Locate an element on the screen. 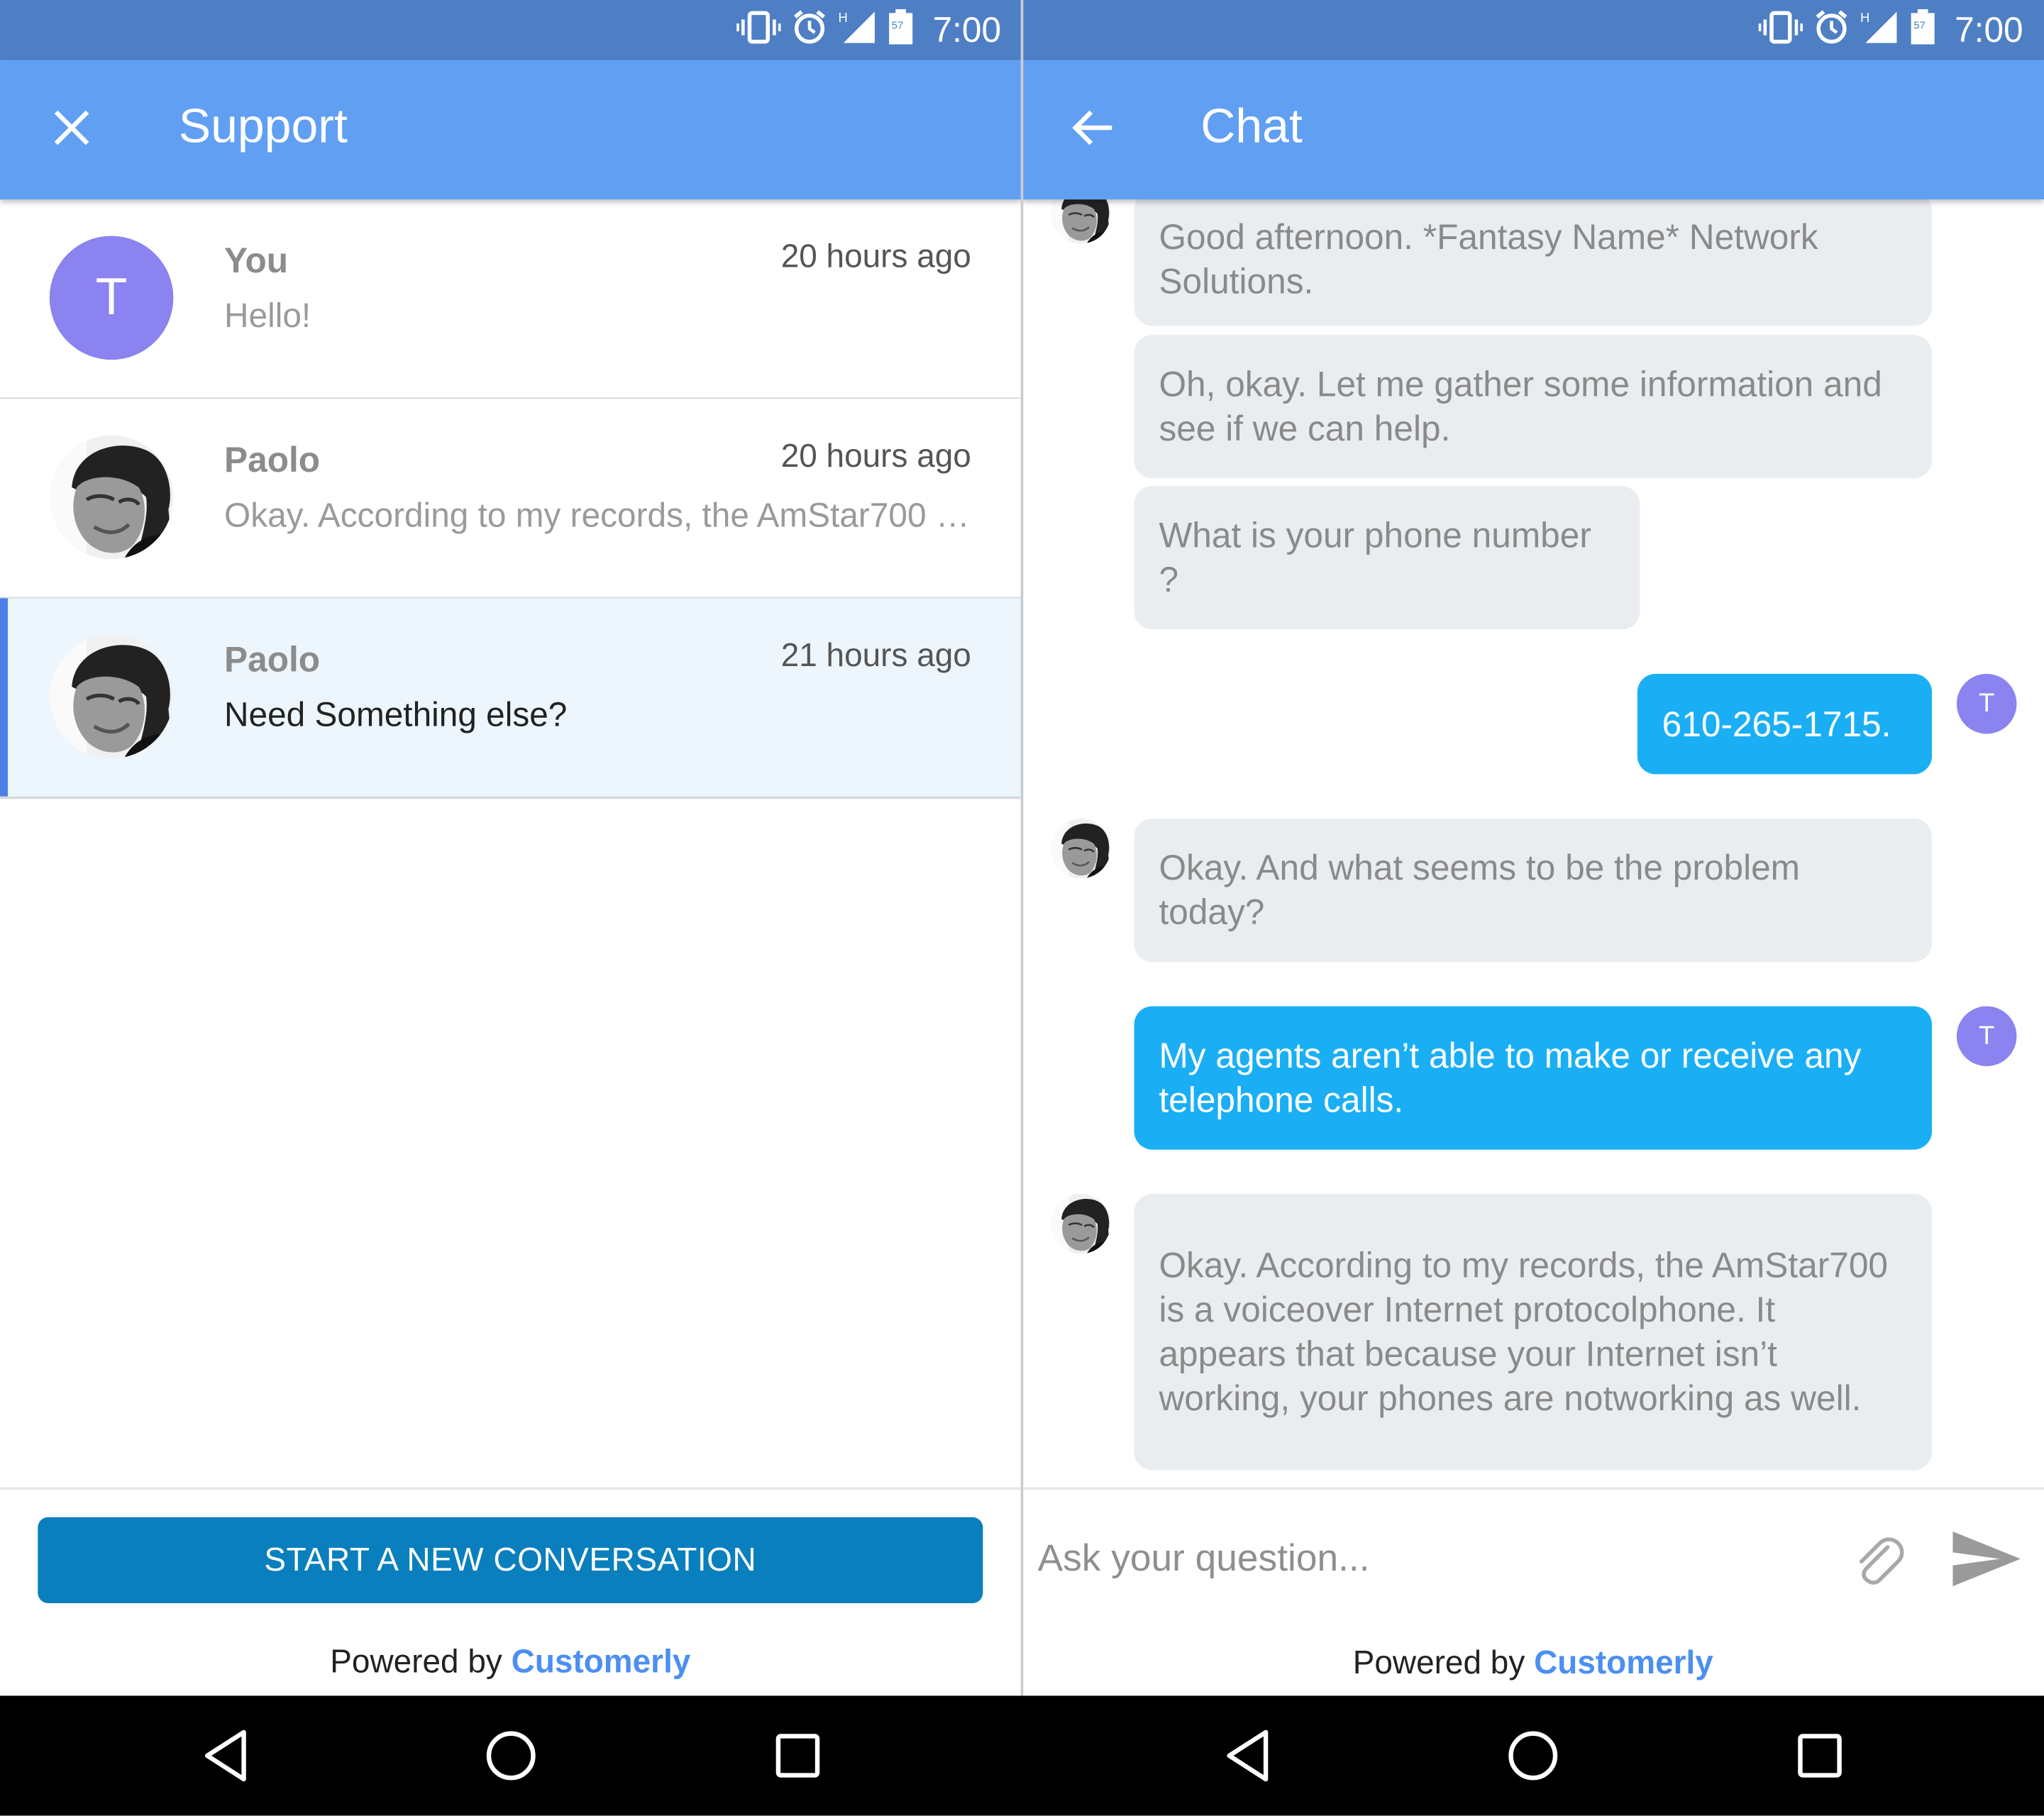  question-input is located at coordinates (1428, 1559).